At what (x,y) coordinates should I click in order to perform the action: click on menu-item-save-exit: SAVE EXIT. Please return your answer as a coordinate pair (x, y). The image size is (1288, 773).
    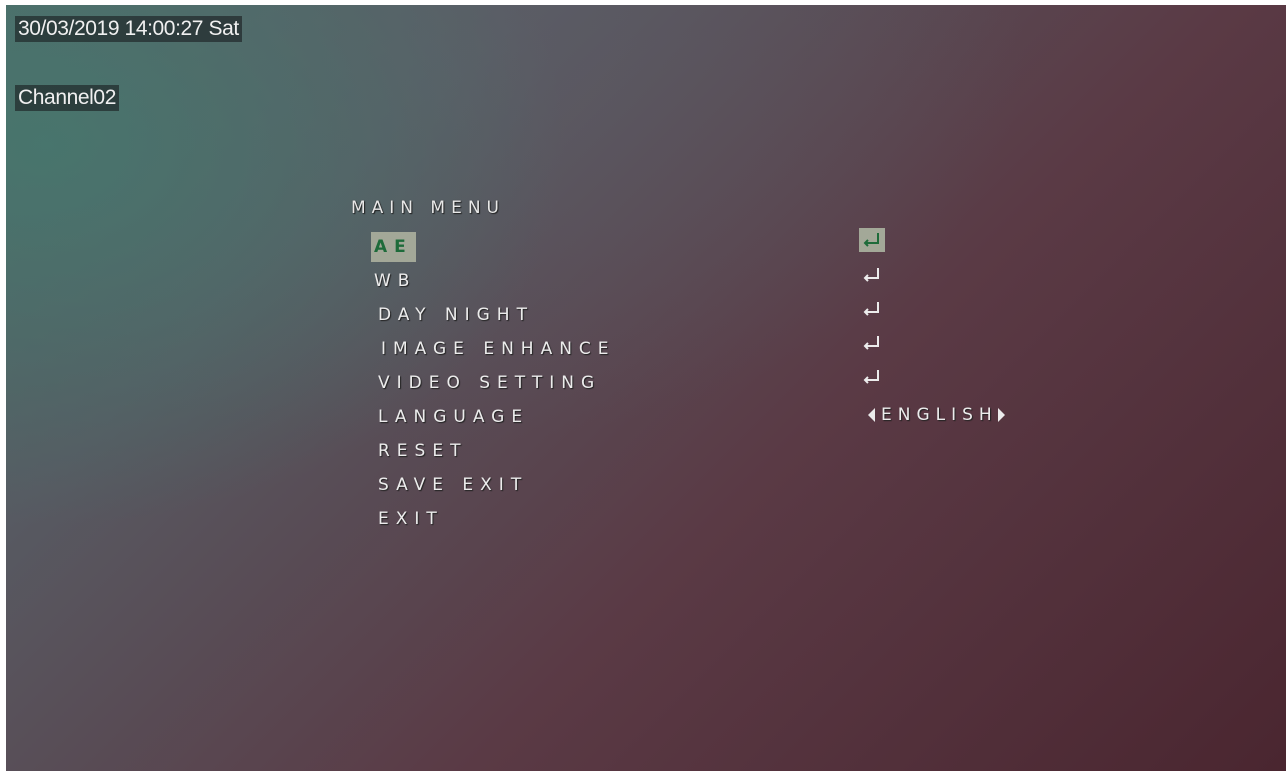
    Looking at the image, I should click on (453, 485).